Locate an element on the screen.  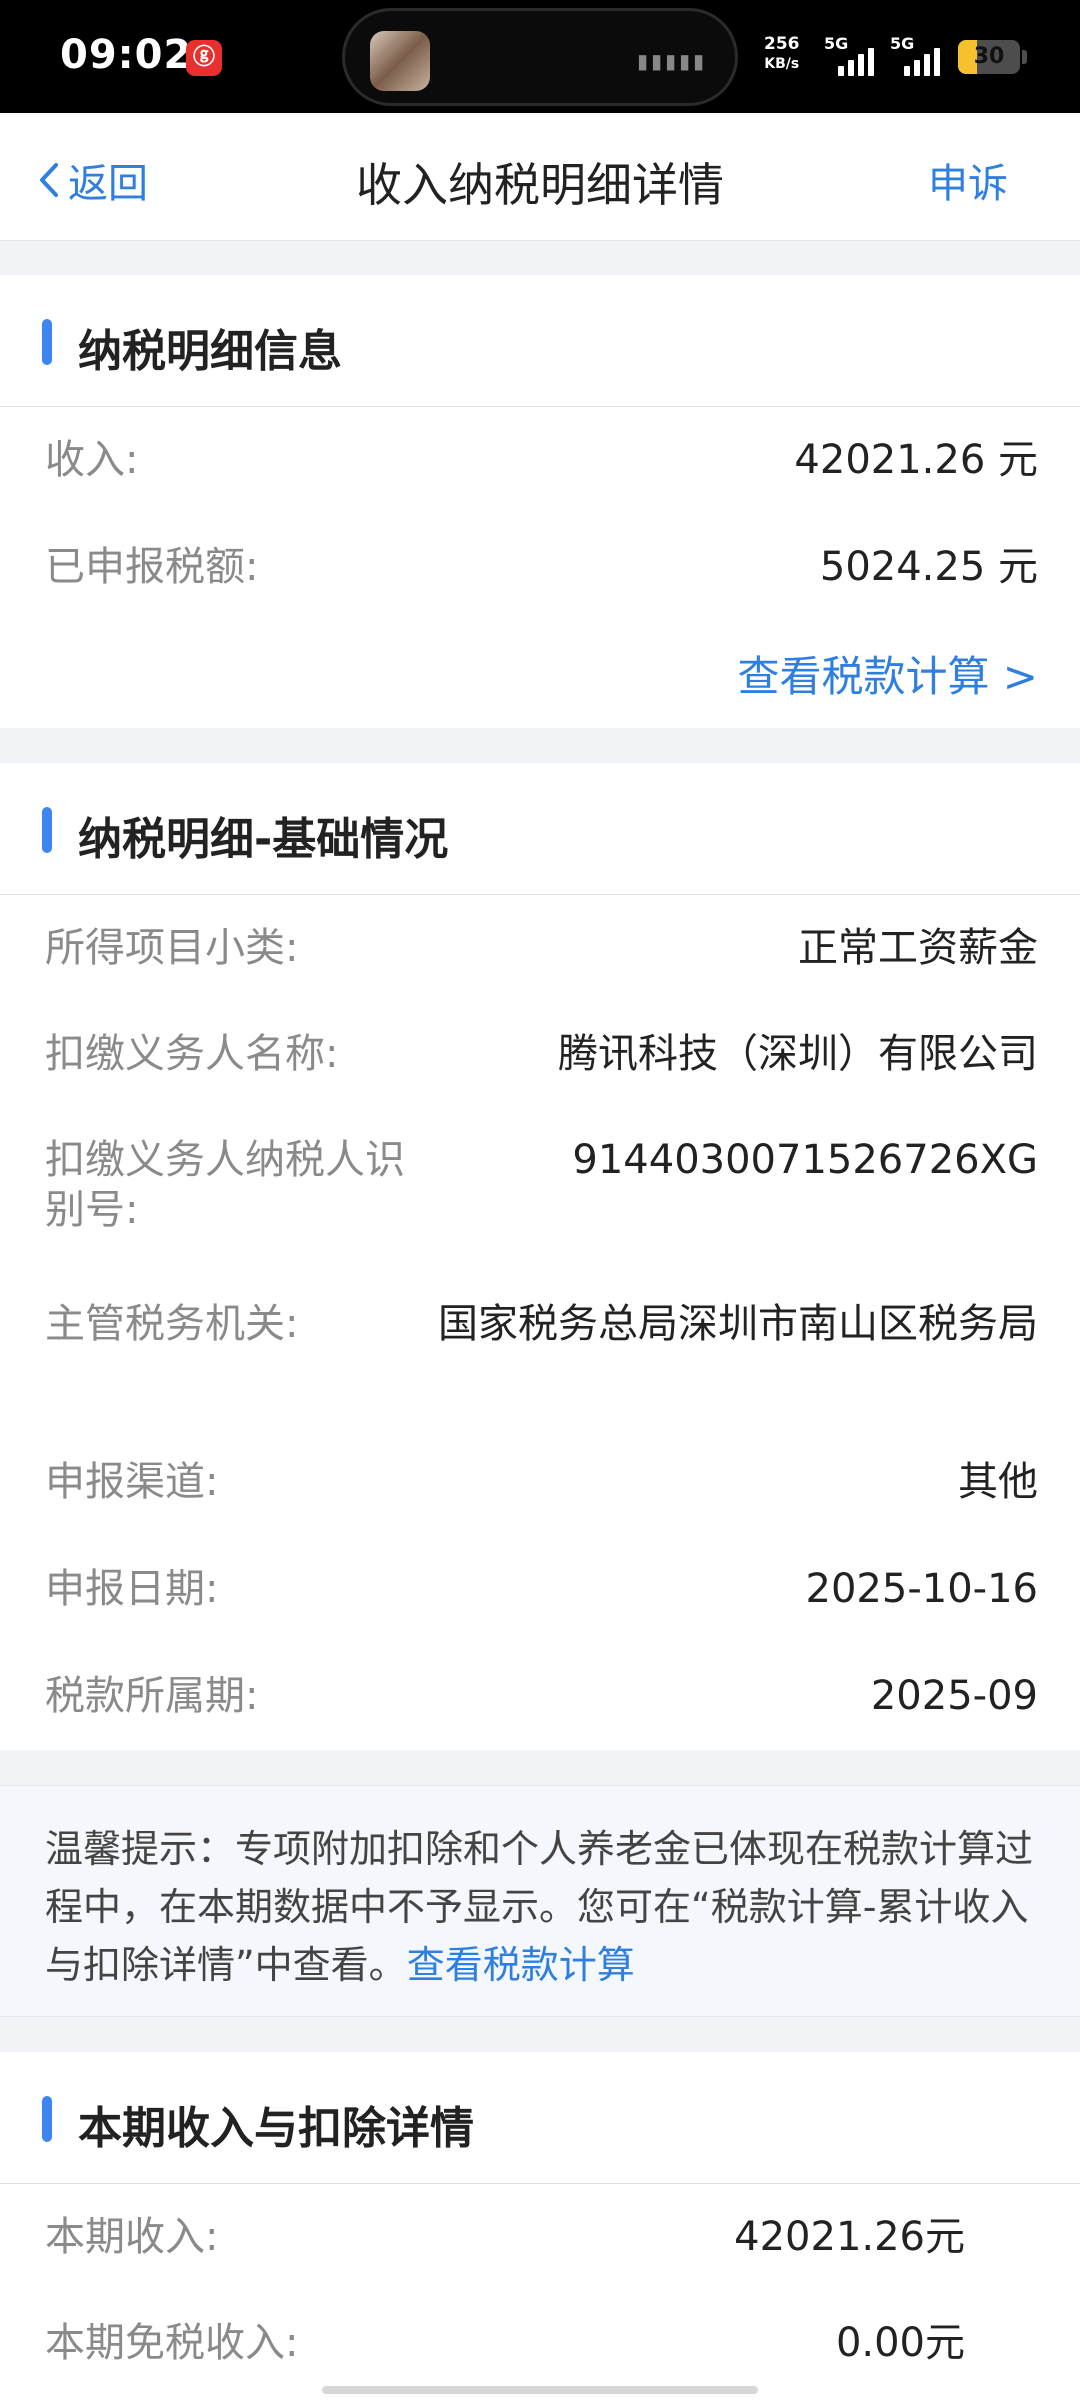
section-header: 纳税明细-基础情况 is located at coordinates (540, 829).